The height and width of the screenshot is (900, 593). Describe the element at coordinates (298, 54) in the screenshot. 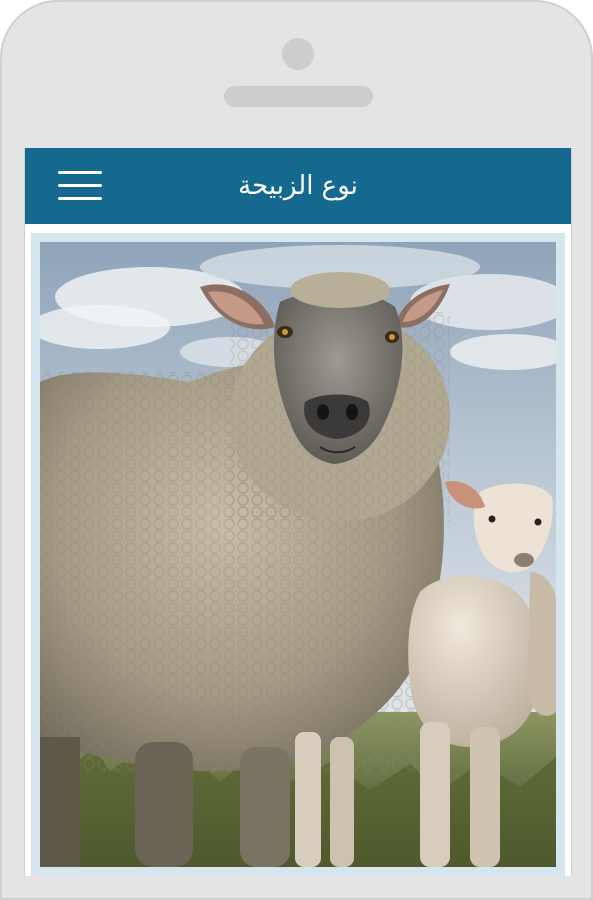

I see `camera-icon` at that location.